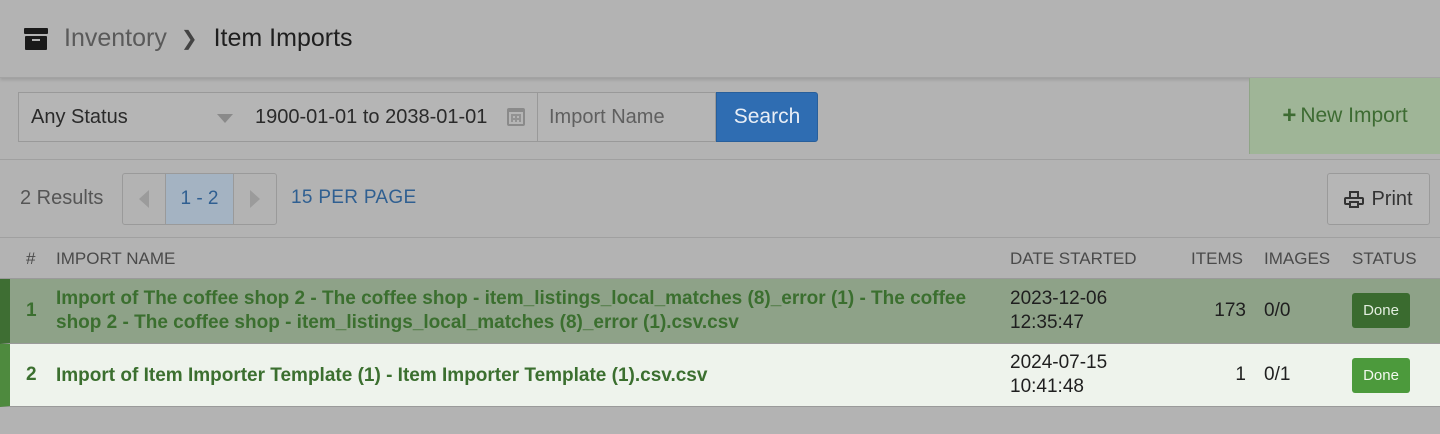  I want to click on print-label: Print, so click(1392, 198).